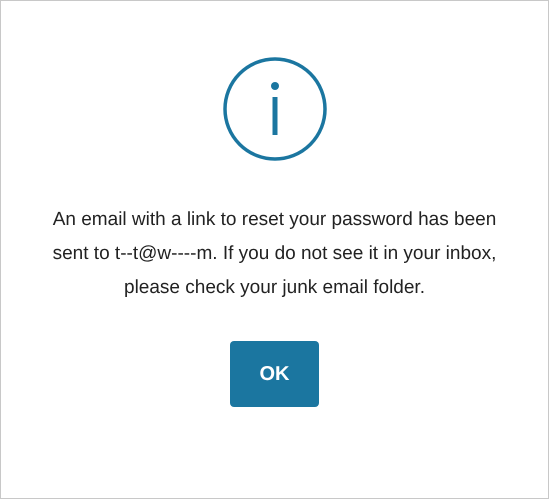  I want to click on message-text: An email with a link to reset your password has been sent to t--t@w----m. If you do not see it in your inbox, please check your junk email folder., so click(275, 254).